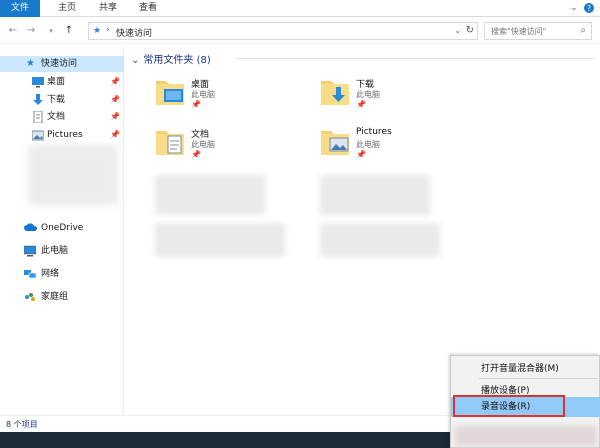  What do you see at coordinates (67, 8) in the screenshot?
I see `tab-home: 主页` at bounding box center [67, 8].